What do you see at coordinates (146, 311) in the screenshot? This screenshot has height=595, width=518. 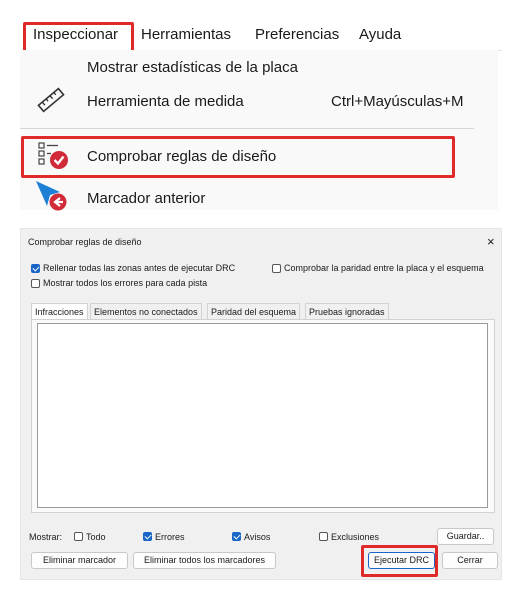 I see `tab-unconnected: Elementos no conectados` at bounding box center [146, 311].